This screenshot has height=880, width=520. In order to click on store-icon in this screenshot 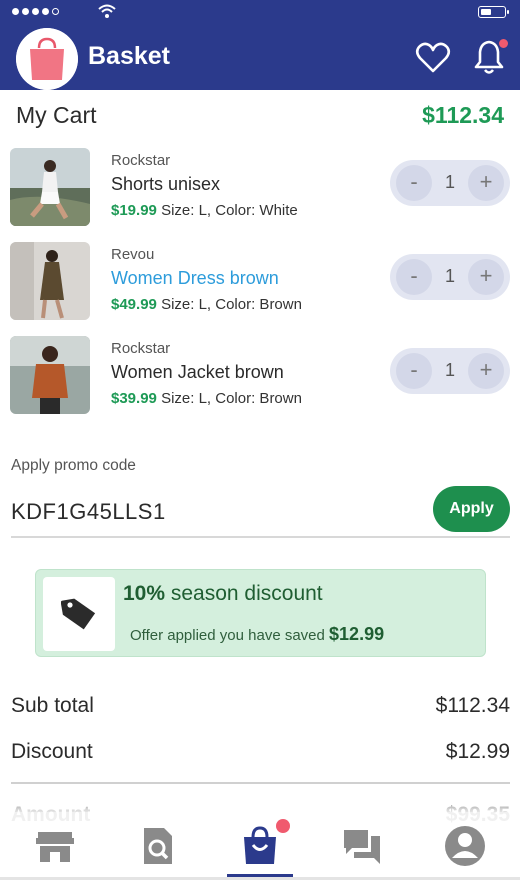, I will do `click(55, 847)`.